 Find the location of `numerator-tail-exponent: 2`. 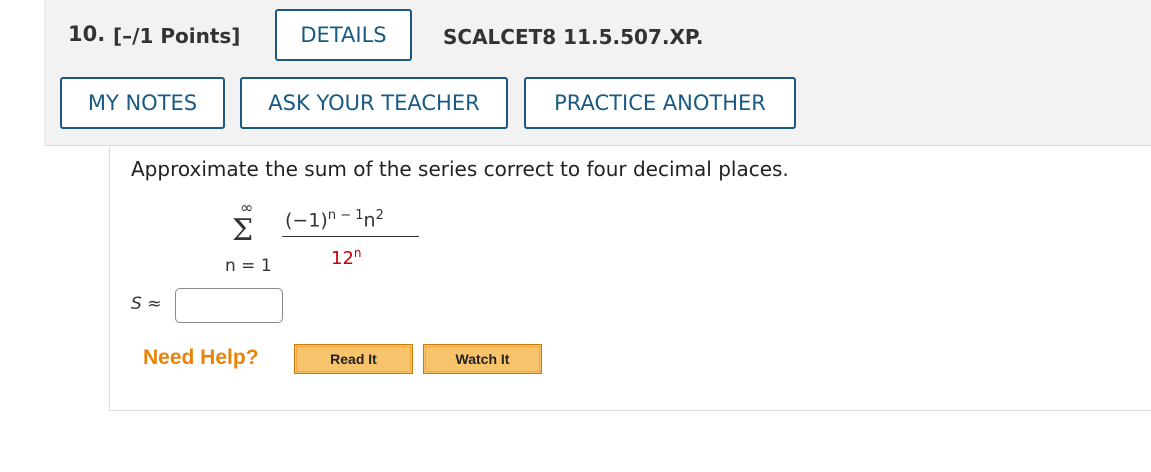

numerator-tail-exponent: 2 is located at coordinates (379, 215).